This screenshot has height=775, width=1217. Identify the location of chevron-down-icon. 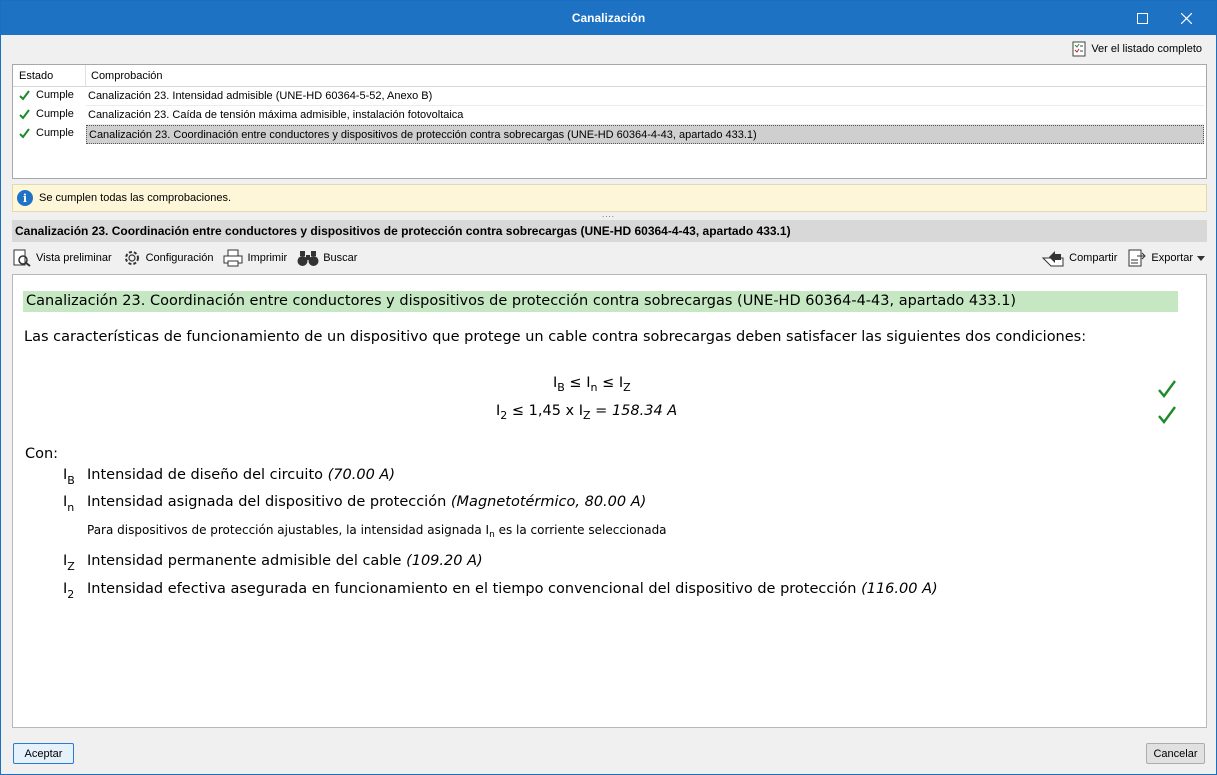
(1201, 258).